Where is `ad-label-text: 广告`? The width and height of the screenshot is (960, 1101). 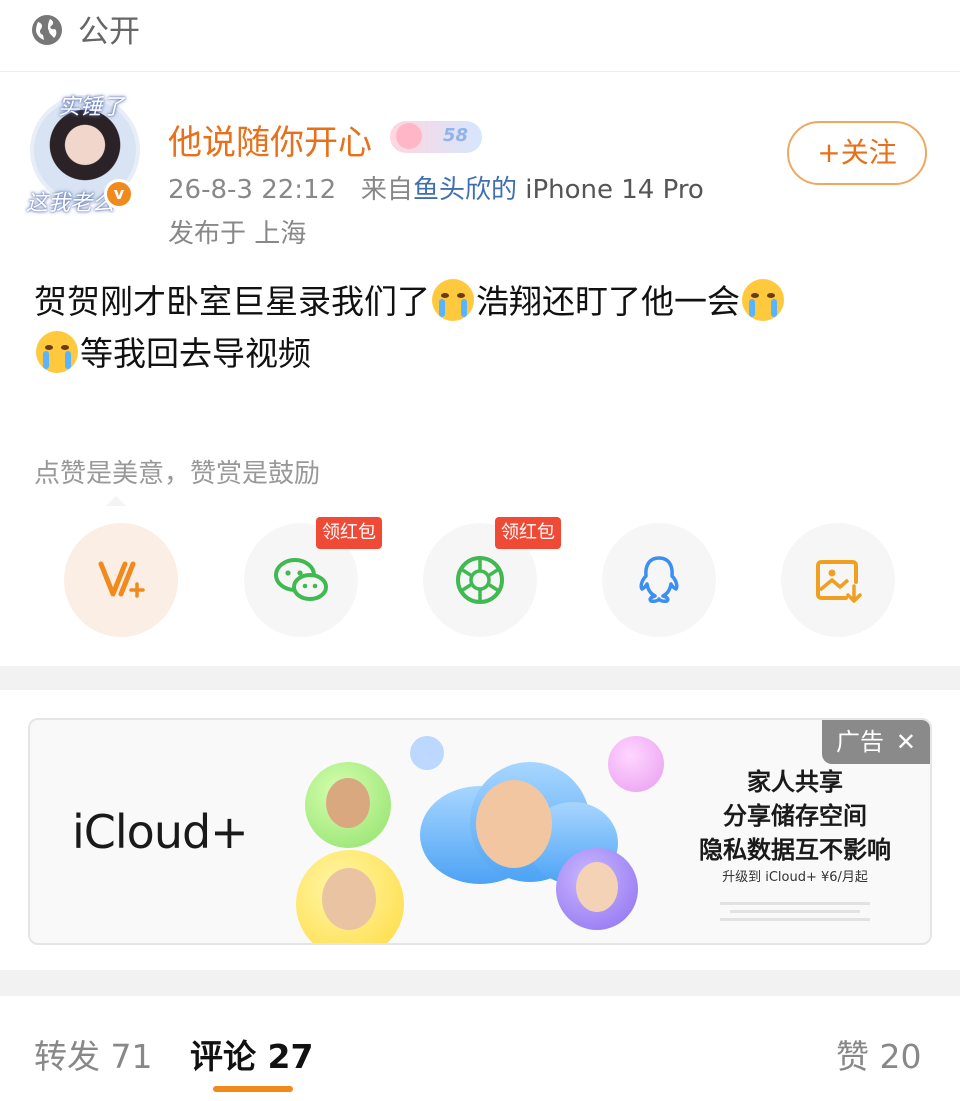
ad-label-text: 广告 is located at coordinates (860, 742).